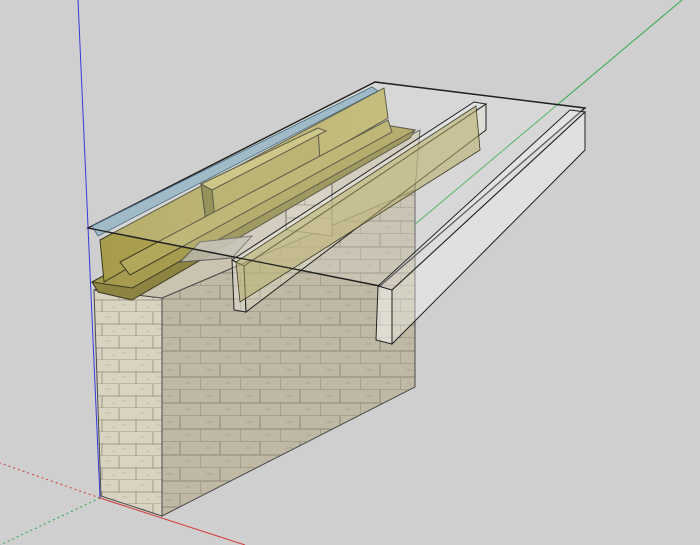 This screenshot has width=700, height=545. Describe the element at coordinates (384, 315) in the screenshot. I see `right-transparent-beam-face` at that location.